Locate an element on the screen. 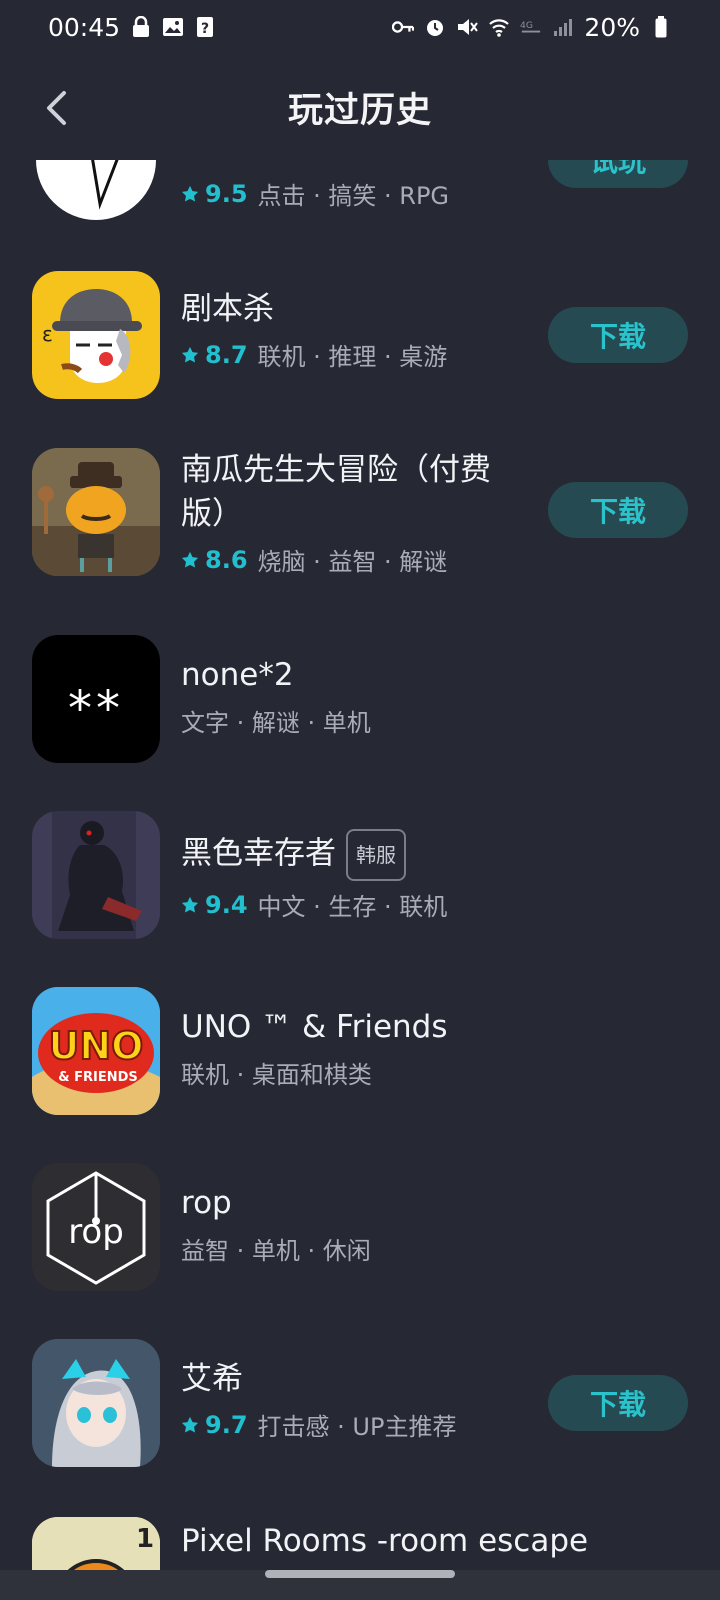 This screenshot has width=720, height=1600. list-item: 1 Pixel Rooms -room escape is located at coordinates (360, 1544).